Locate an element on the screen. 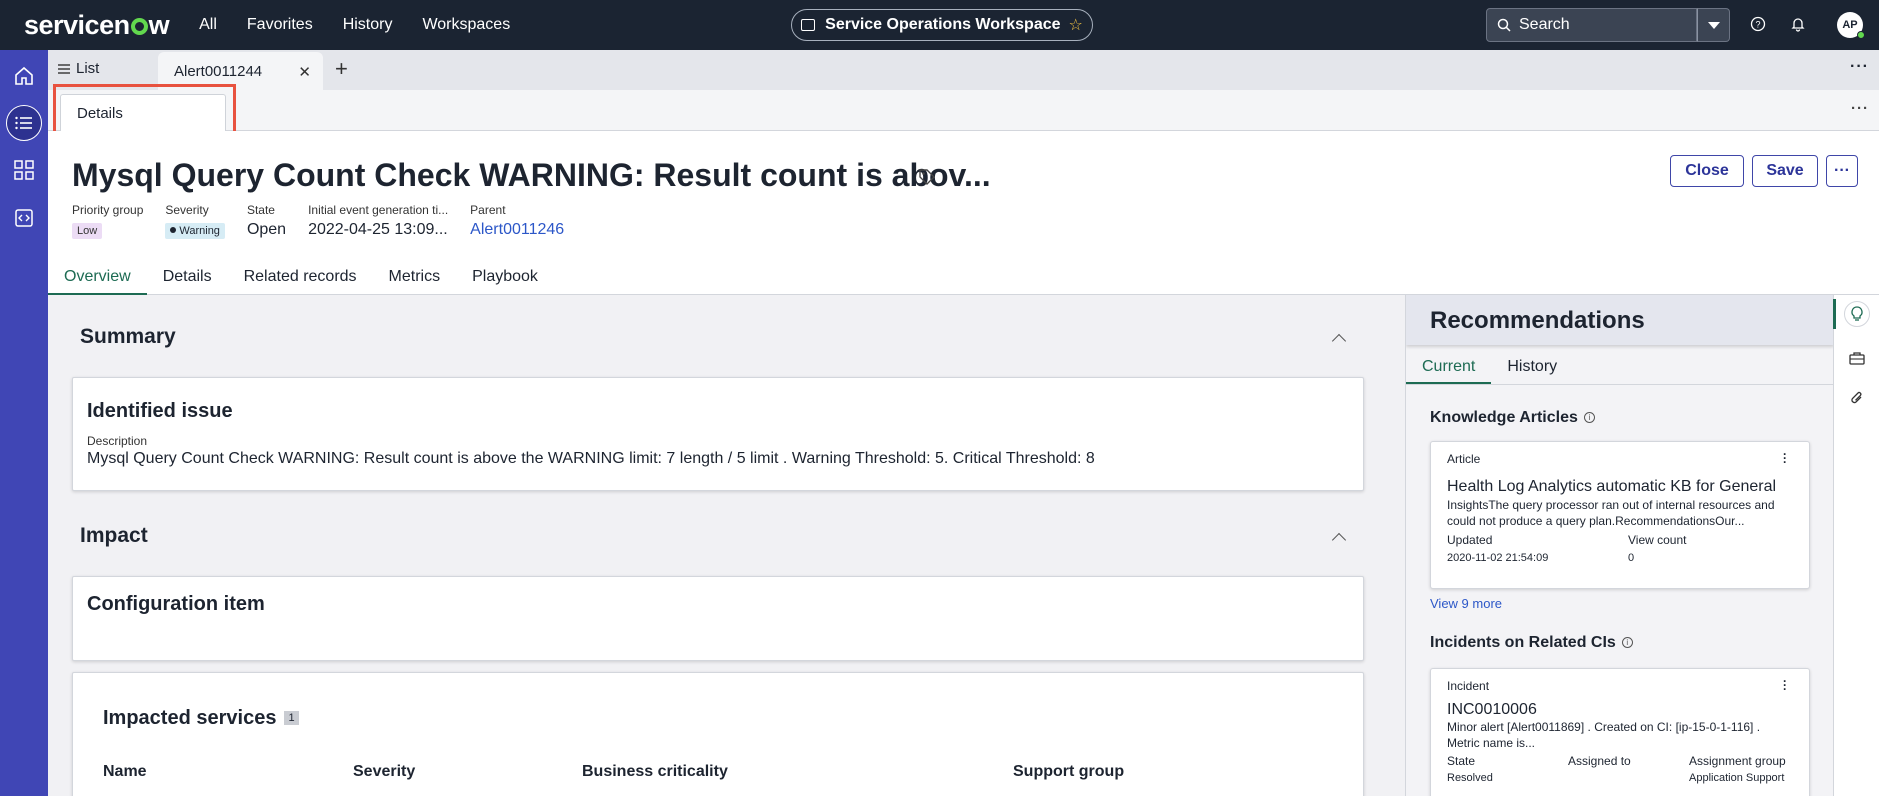 The width and height of the screenshot is (1879, 796). search-icon is located at coordinates (1504, 25).